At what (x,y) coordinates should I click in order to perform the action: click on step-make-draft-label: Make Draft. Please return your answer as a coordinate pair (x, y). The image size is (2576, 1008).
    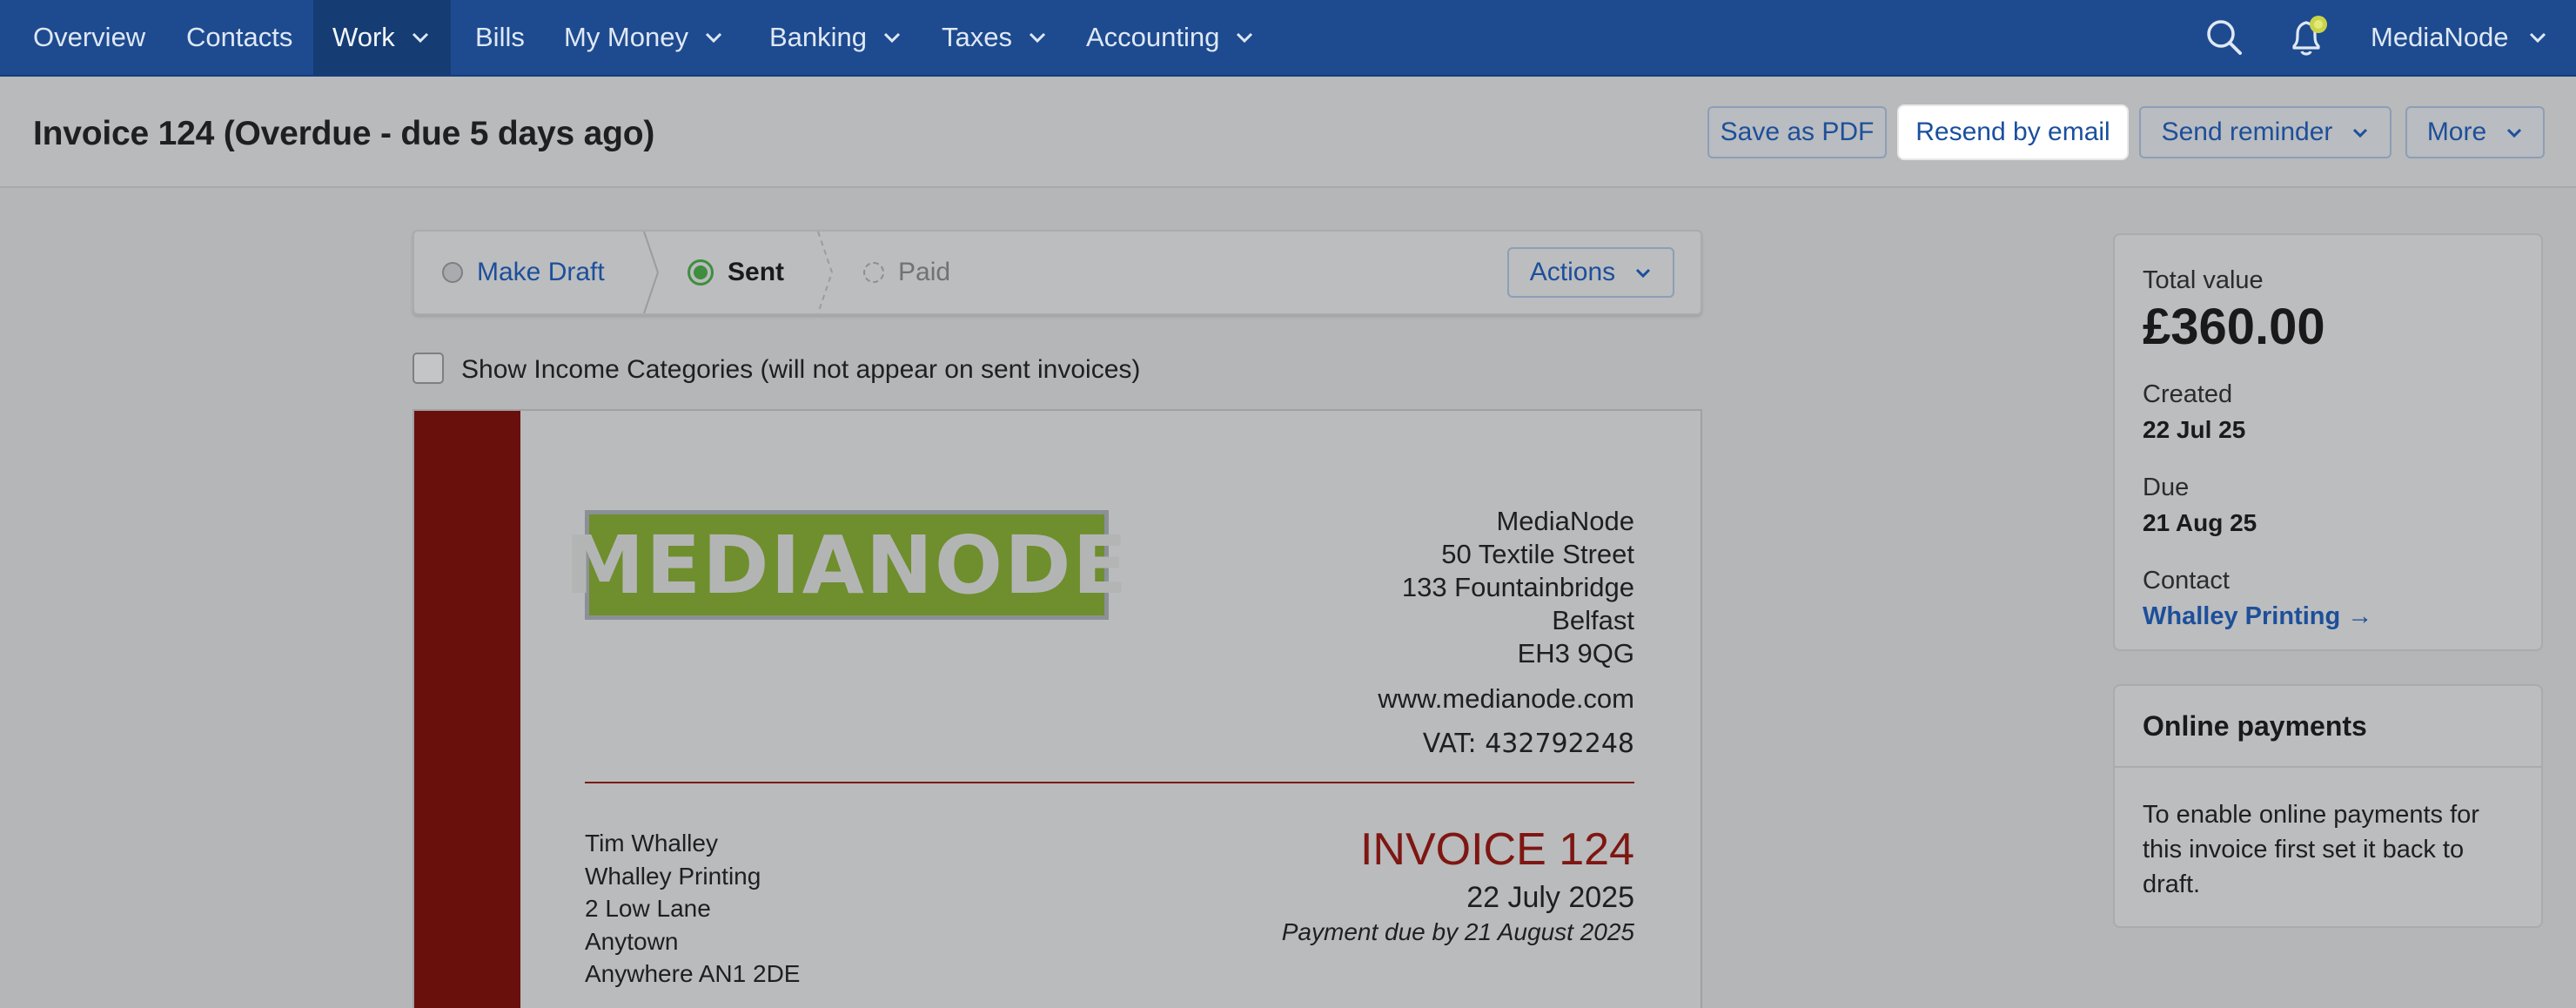
    Looking at the image, I should click on (541, 272).